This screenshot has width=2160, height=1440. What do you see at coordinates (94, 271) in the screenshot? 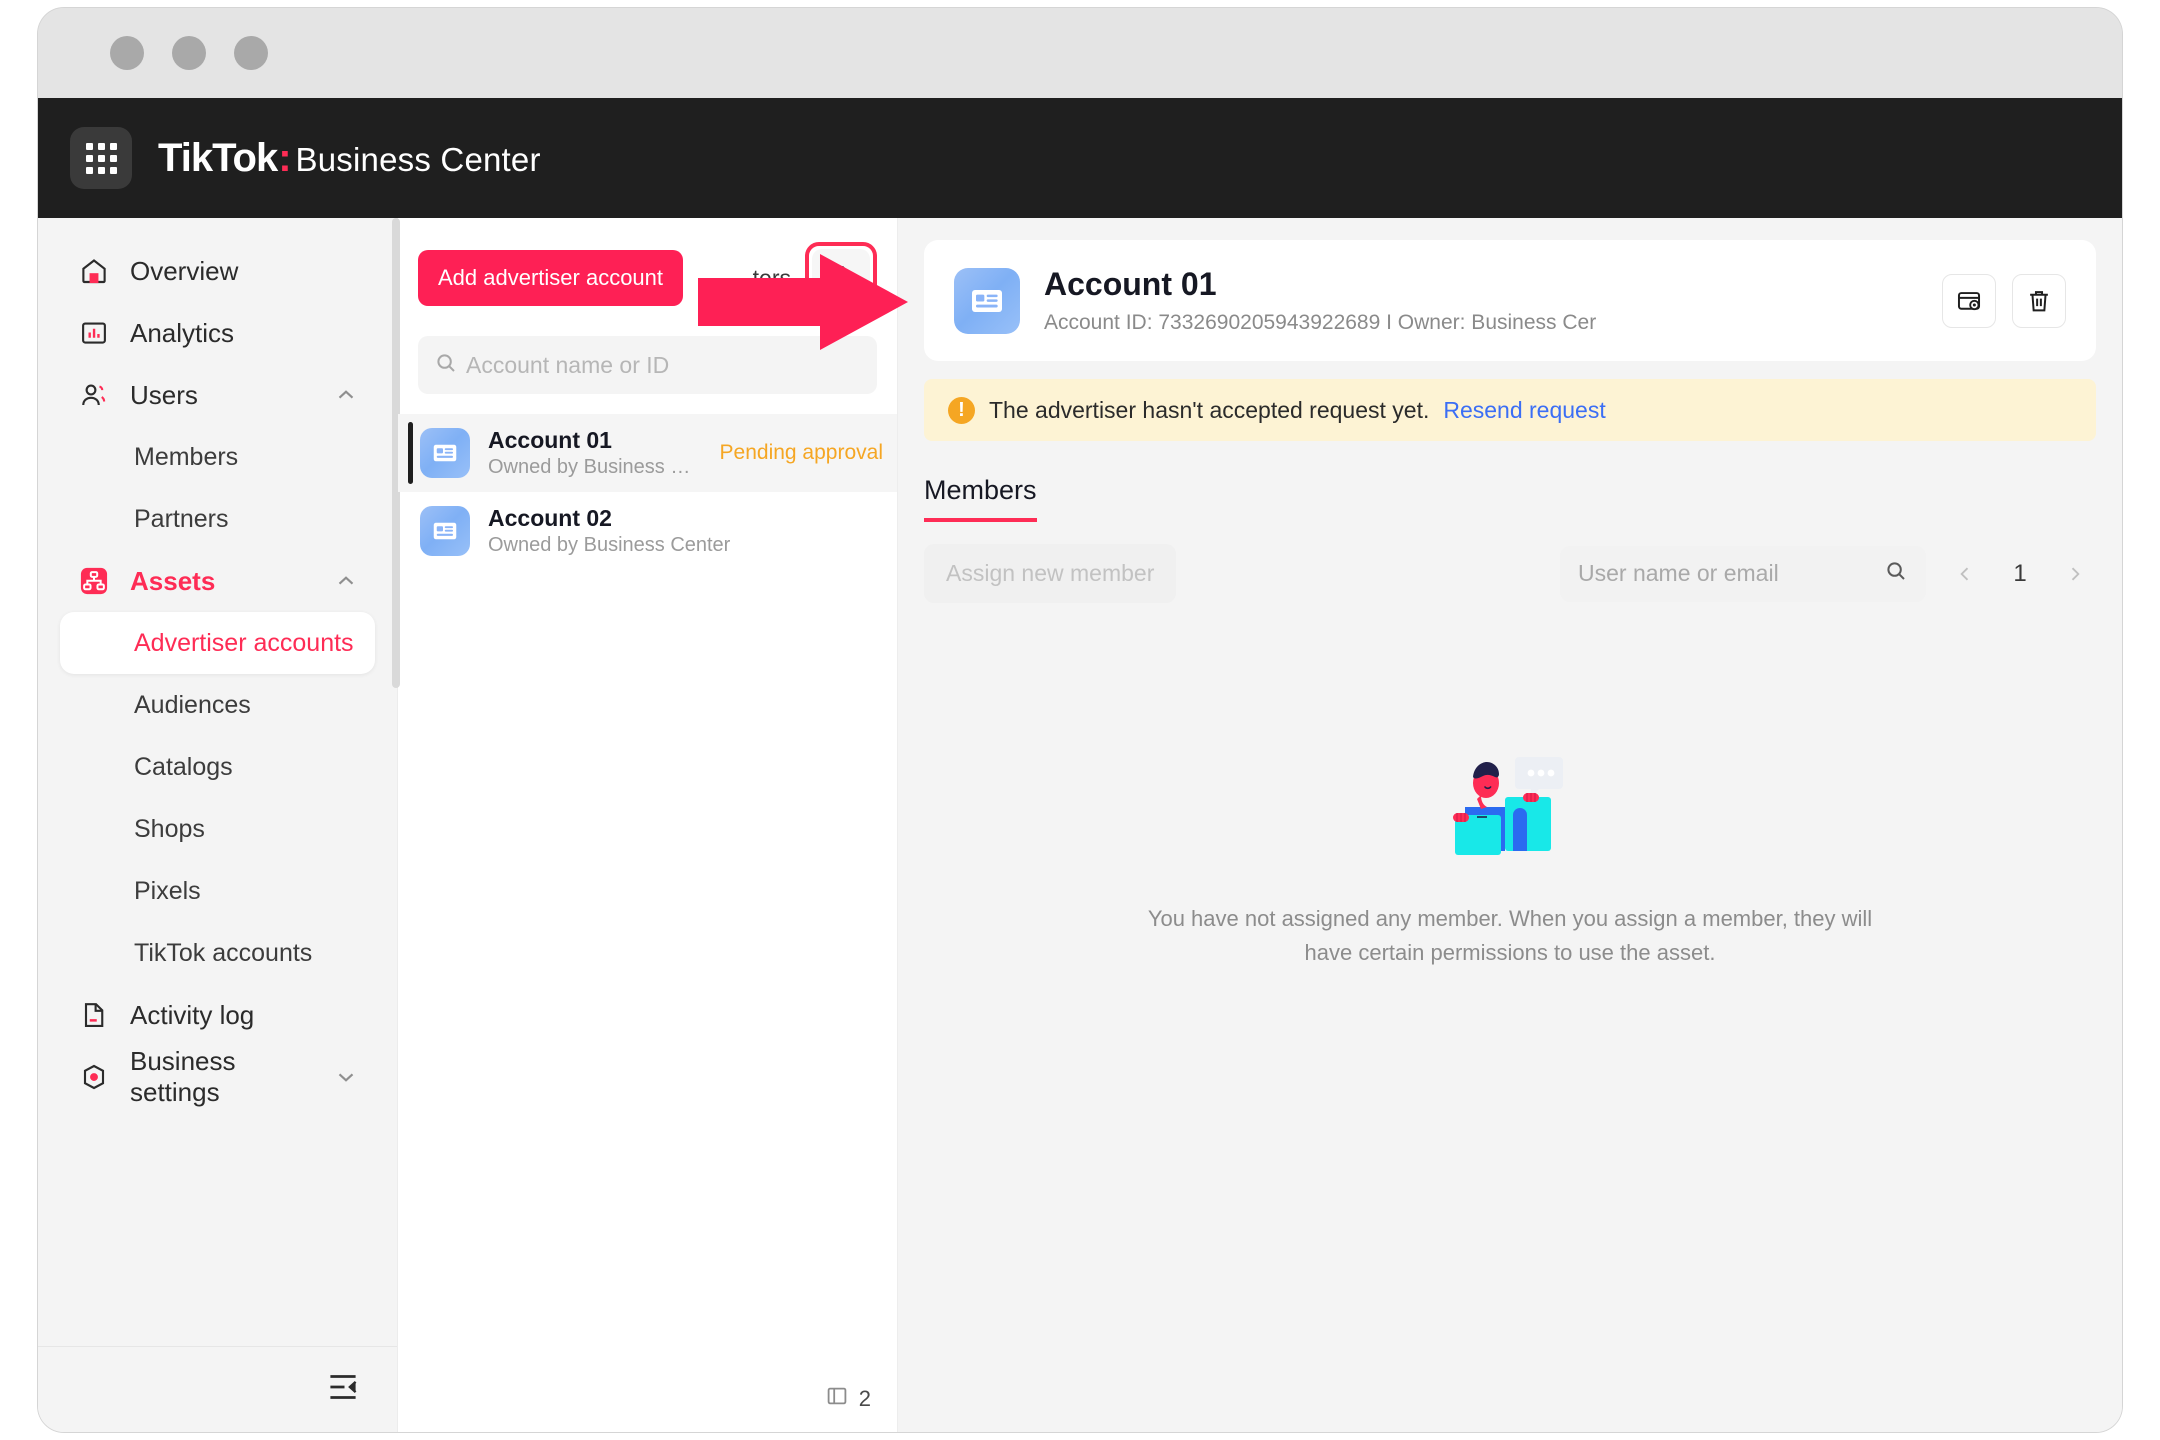
I see `home-icon` at bounding box center [94, 271].